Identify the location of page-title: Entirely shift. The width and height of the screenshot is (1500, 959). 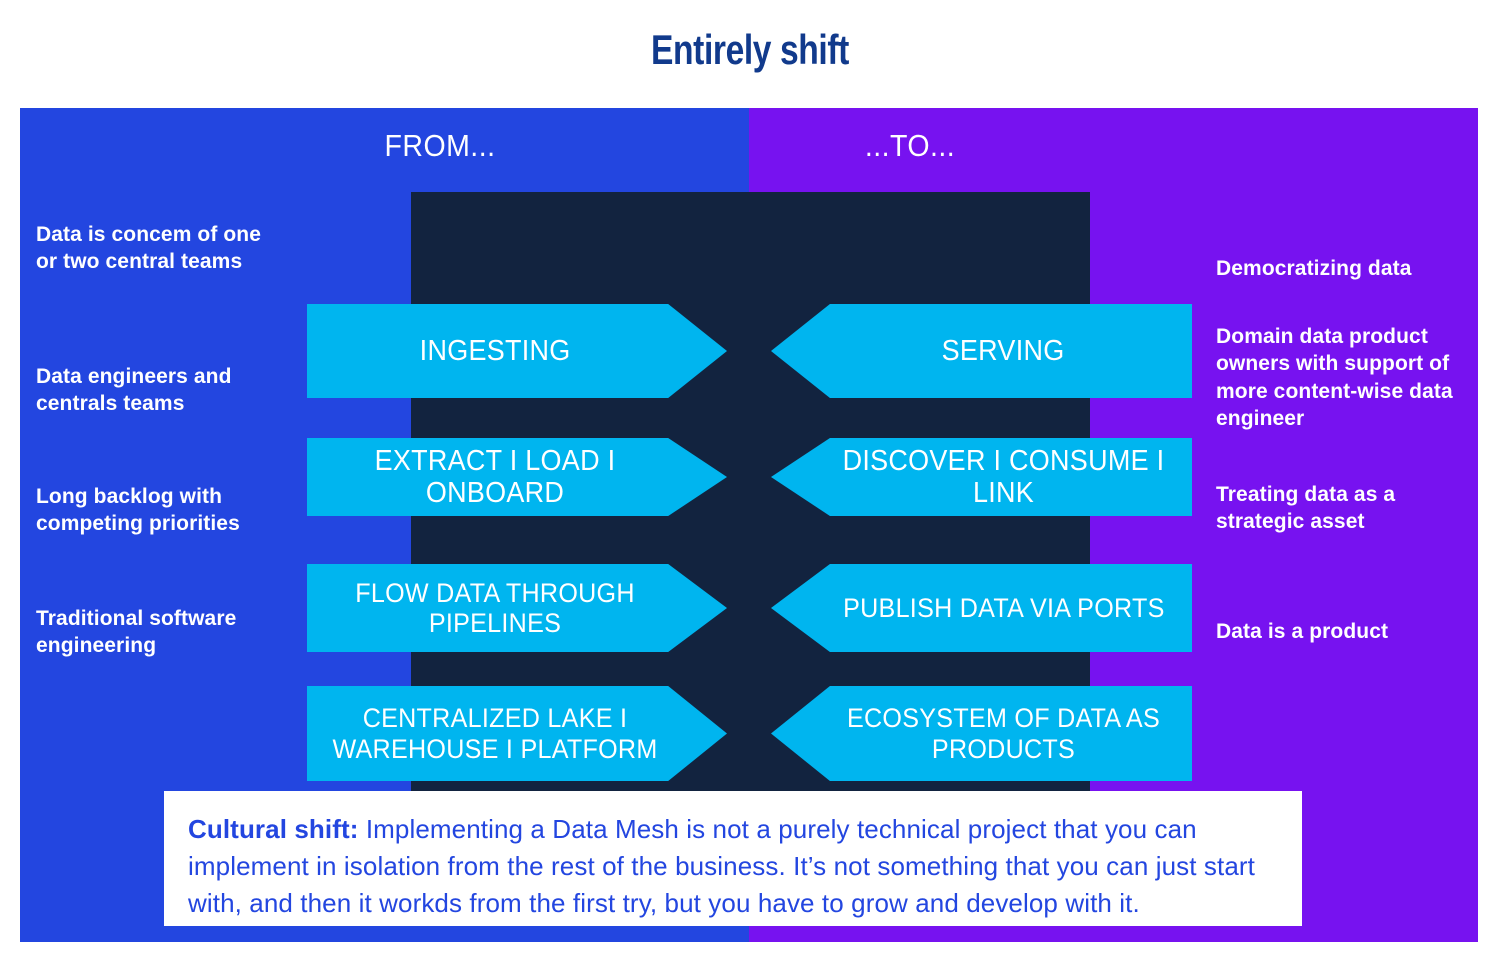
(750, 49).